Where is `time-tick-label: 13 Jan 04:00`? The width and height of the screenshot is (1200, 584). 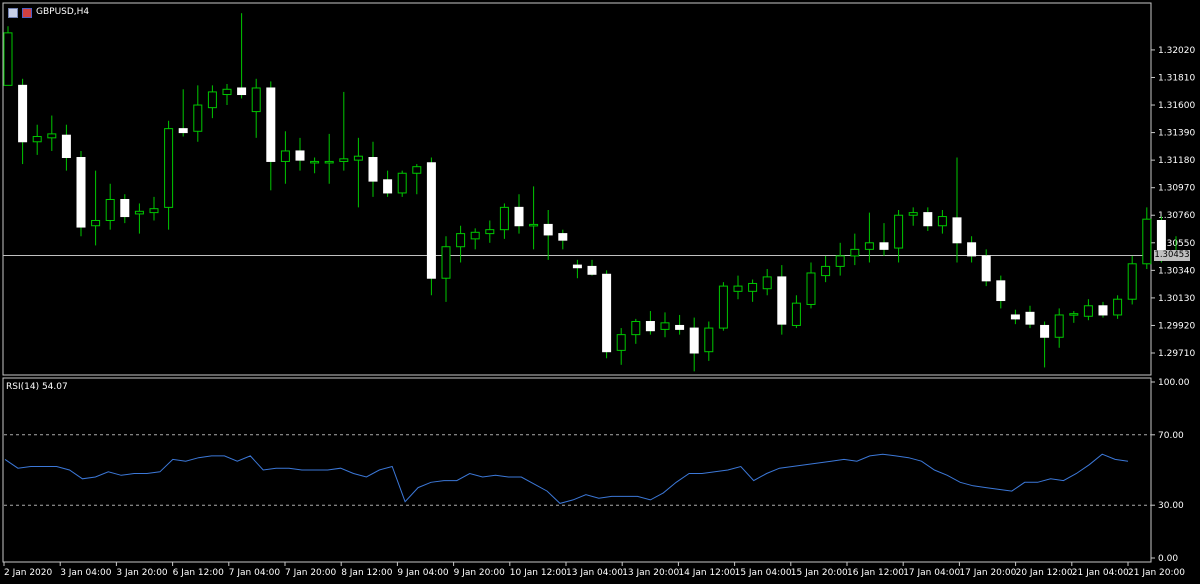 time-tick-label: 13 Jan 04:00 is located at coordinates (594, 573).